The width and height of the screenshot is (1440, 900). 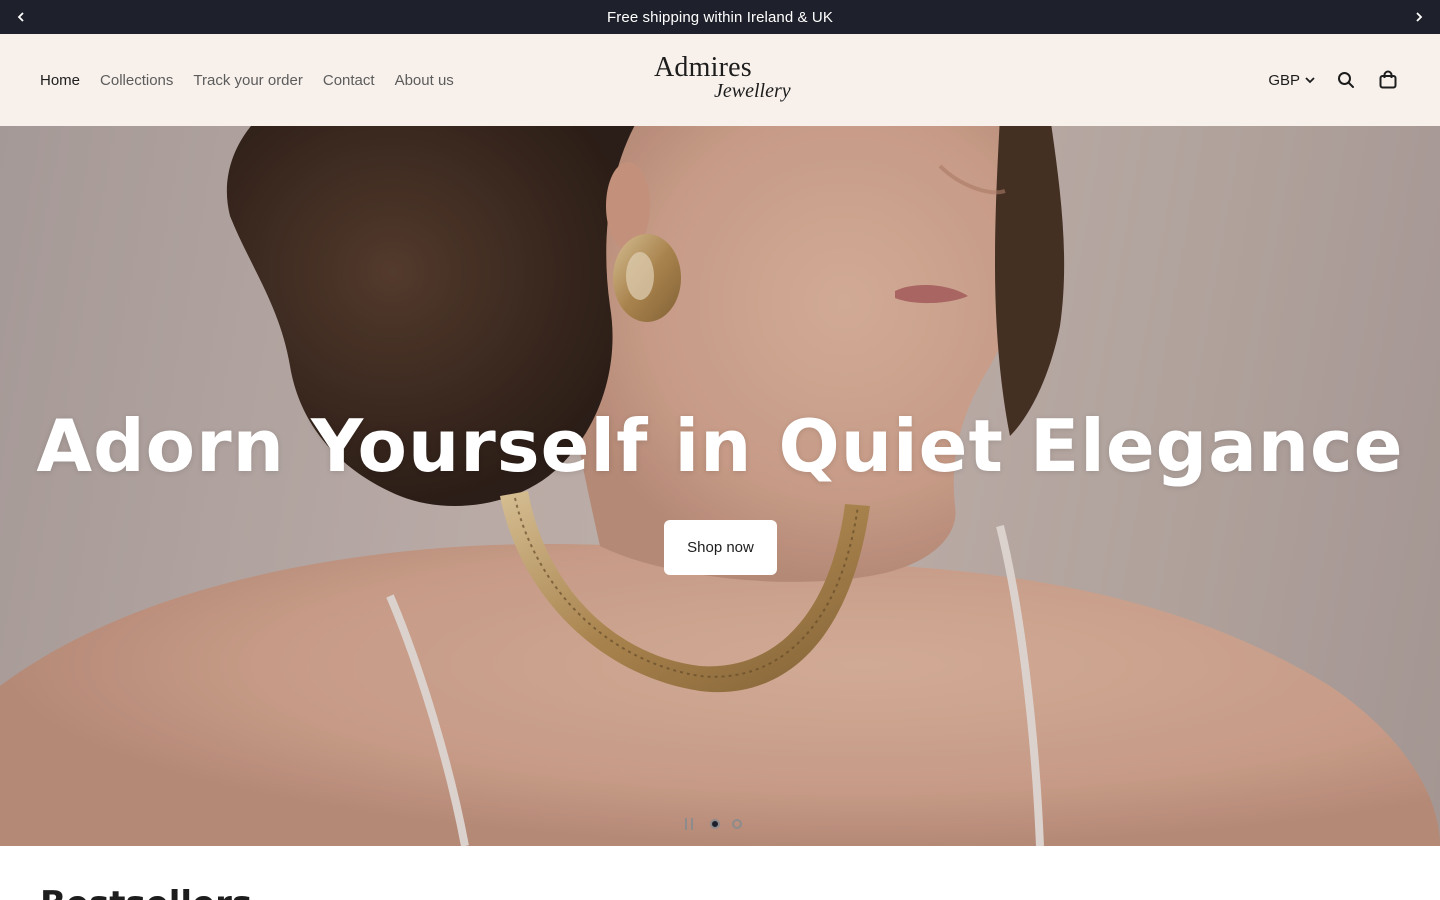 I want to click on shopping-bag-icon, so click(x=1388, y=79).